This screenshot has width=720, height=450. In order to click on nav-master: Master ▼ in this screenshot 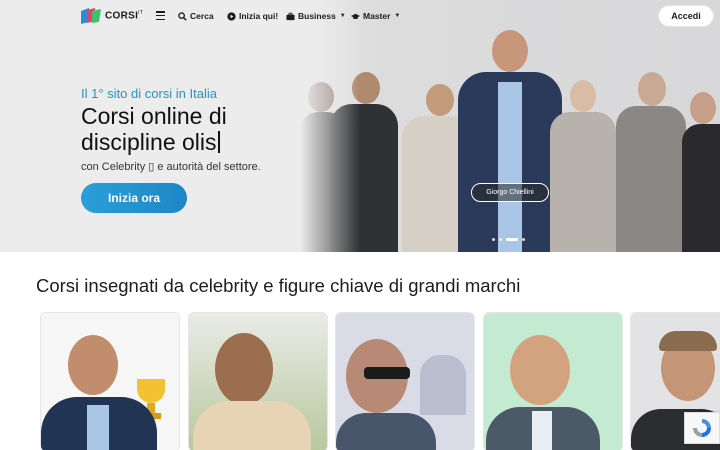, I will do `click(375, 16)`.